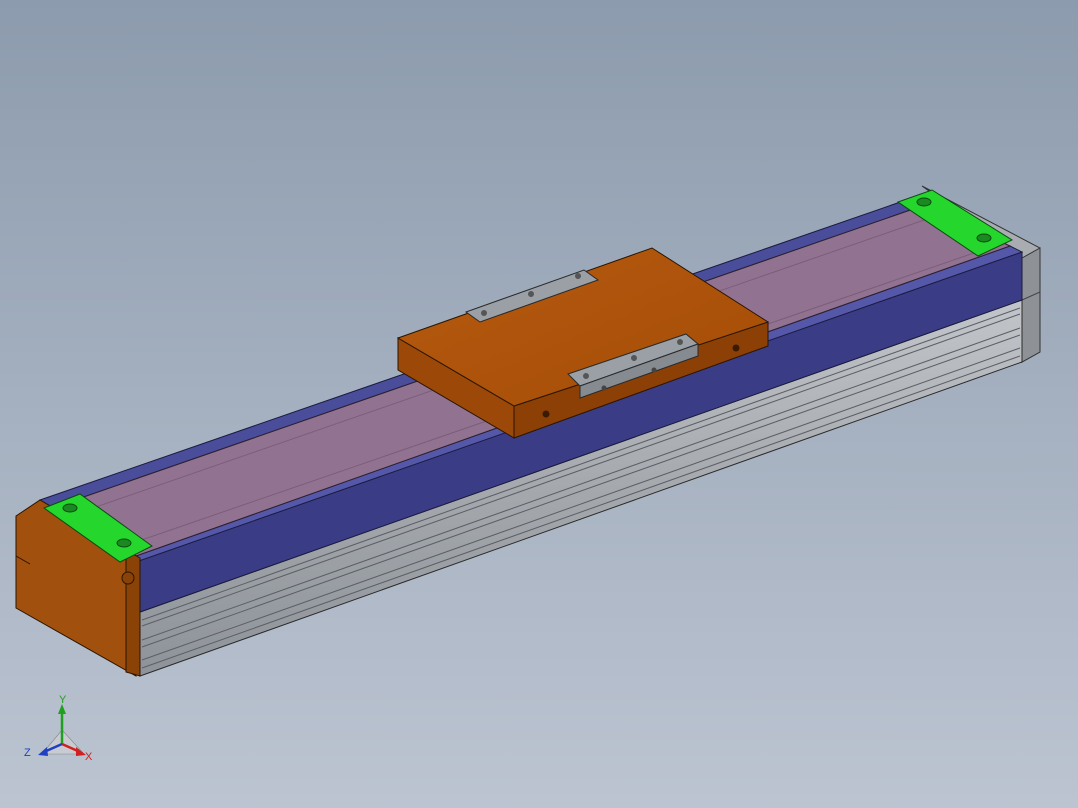  I want to click on z-arrow-icon, so click(43, 751).